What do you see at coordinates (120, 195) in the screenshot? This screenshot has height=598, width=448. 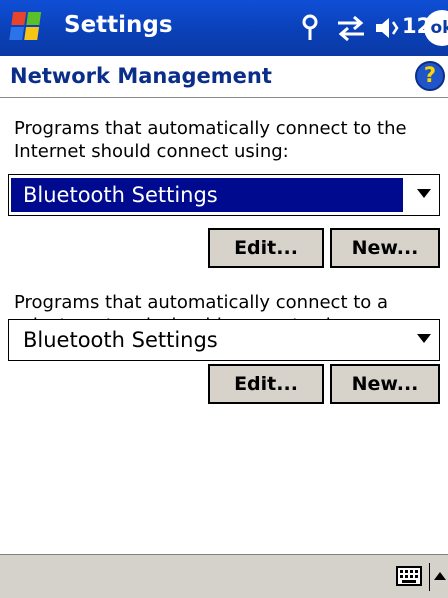 I see `internet-selected-value: Bluetooth Settings` at bounding box center [120, 195].